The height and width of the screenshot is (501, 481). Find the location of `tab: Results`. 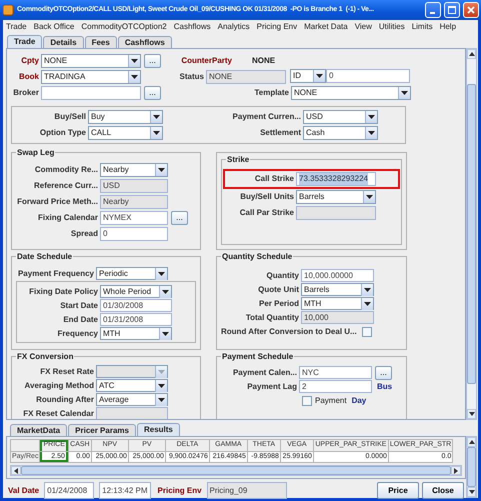

tab: Results is located at coordinates (158, 429).